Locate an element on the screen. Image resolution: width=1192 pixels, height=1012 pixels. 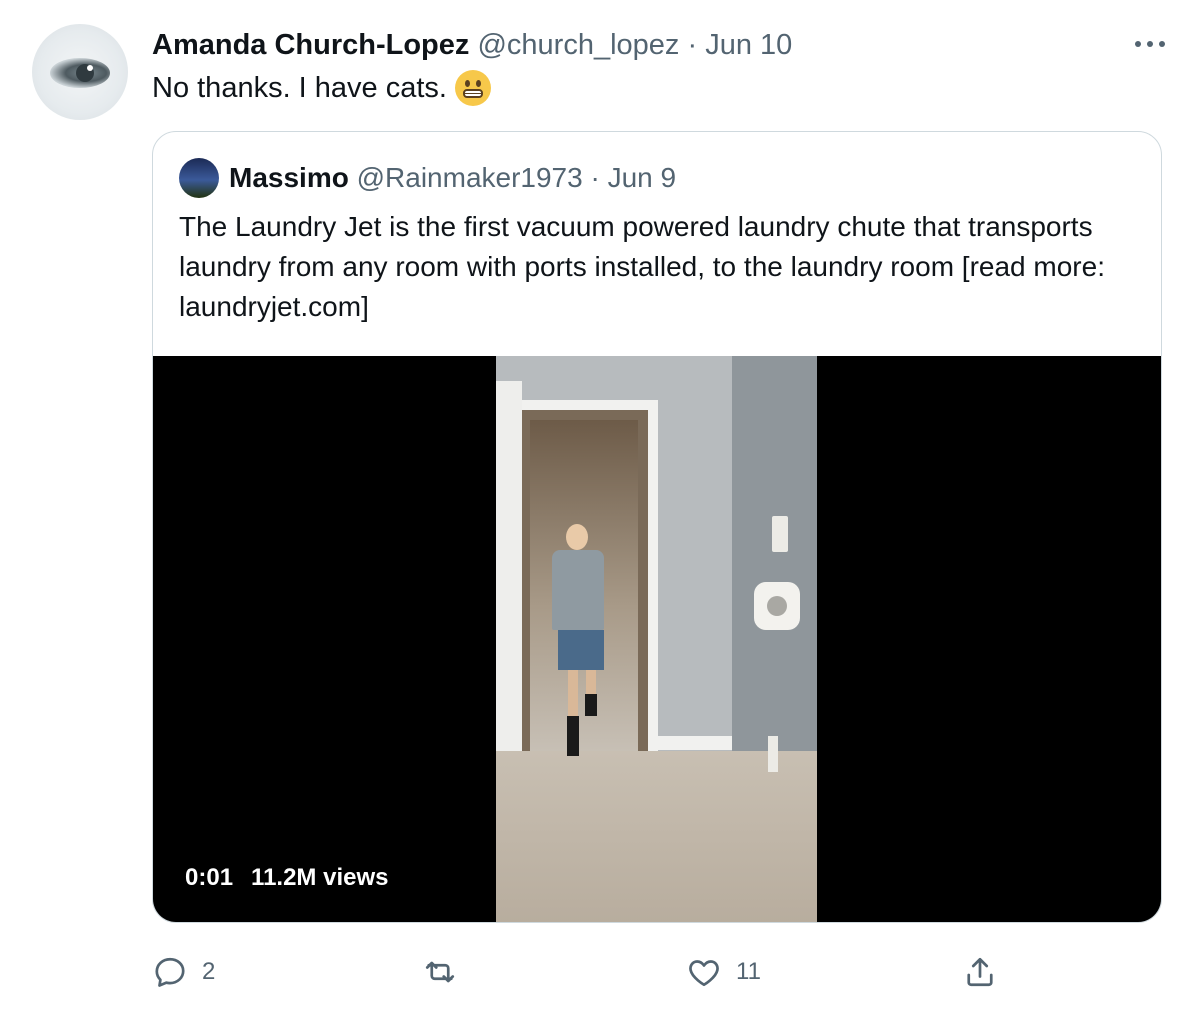
author-handle: @church_lopez is located at coordinates (578, 45).